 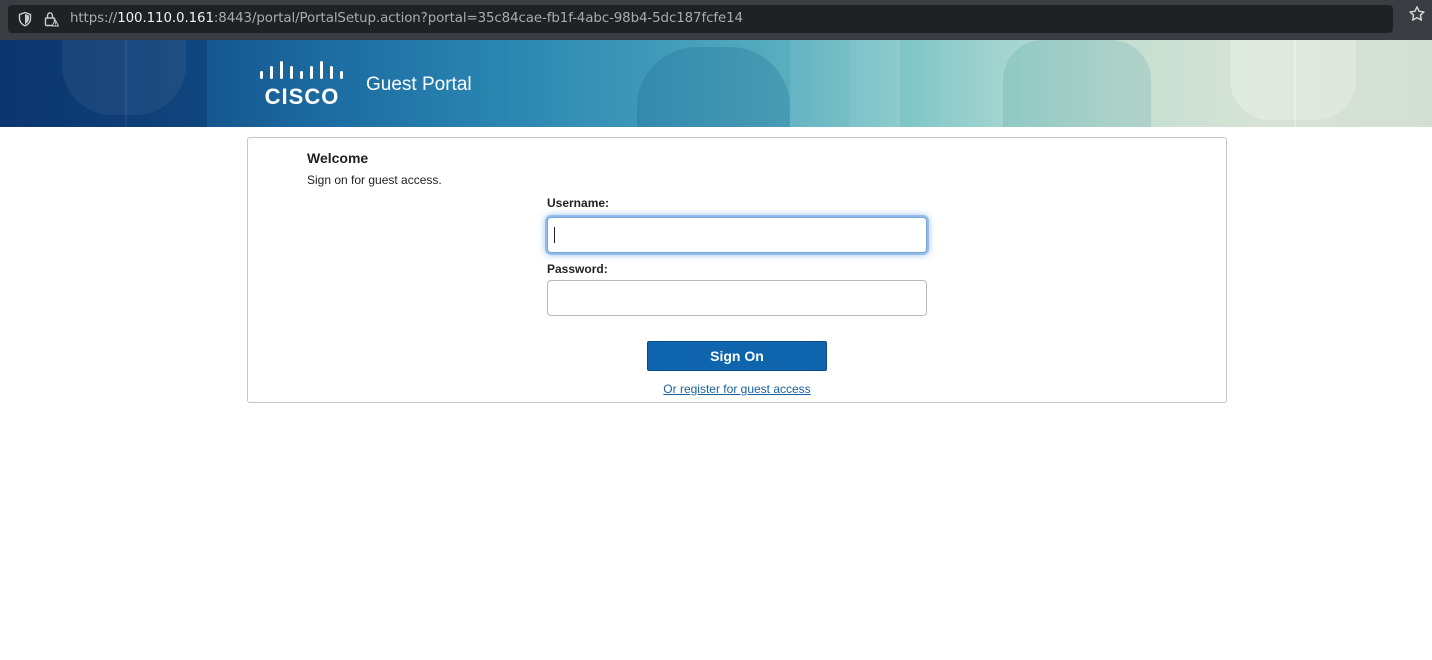 I want to click on password-input, so click(x=737, y=298).